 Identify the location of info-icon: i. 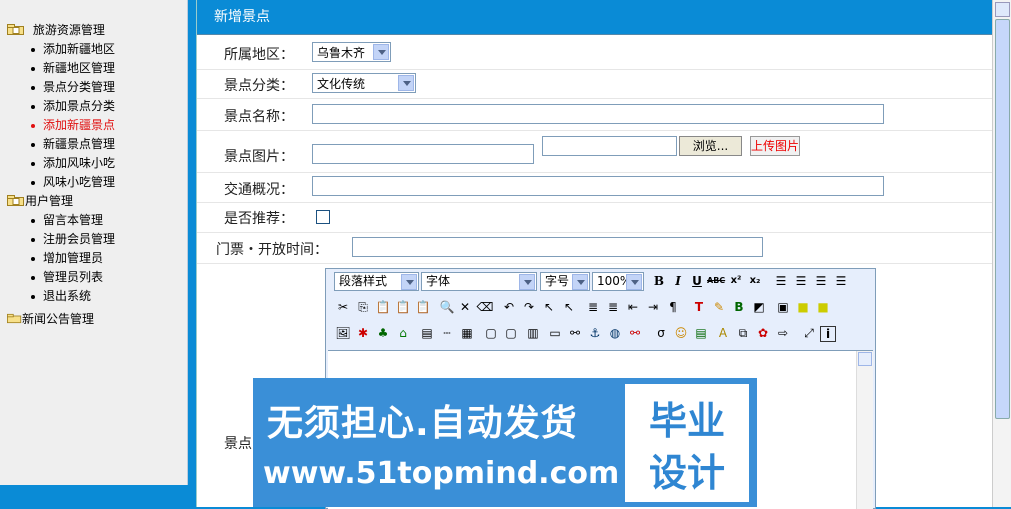
(828, 334).